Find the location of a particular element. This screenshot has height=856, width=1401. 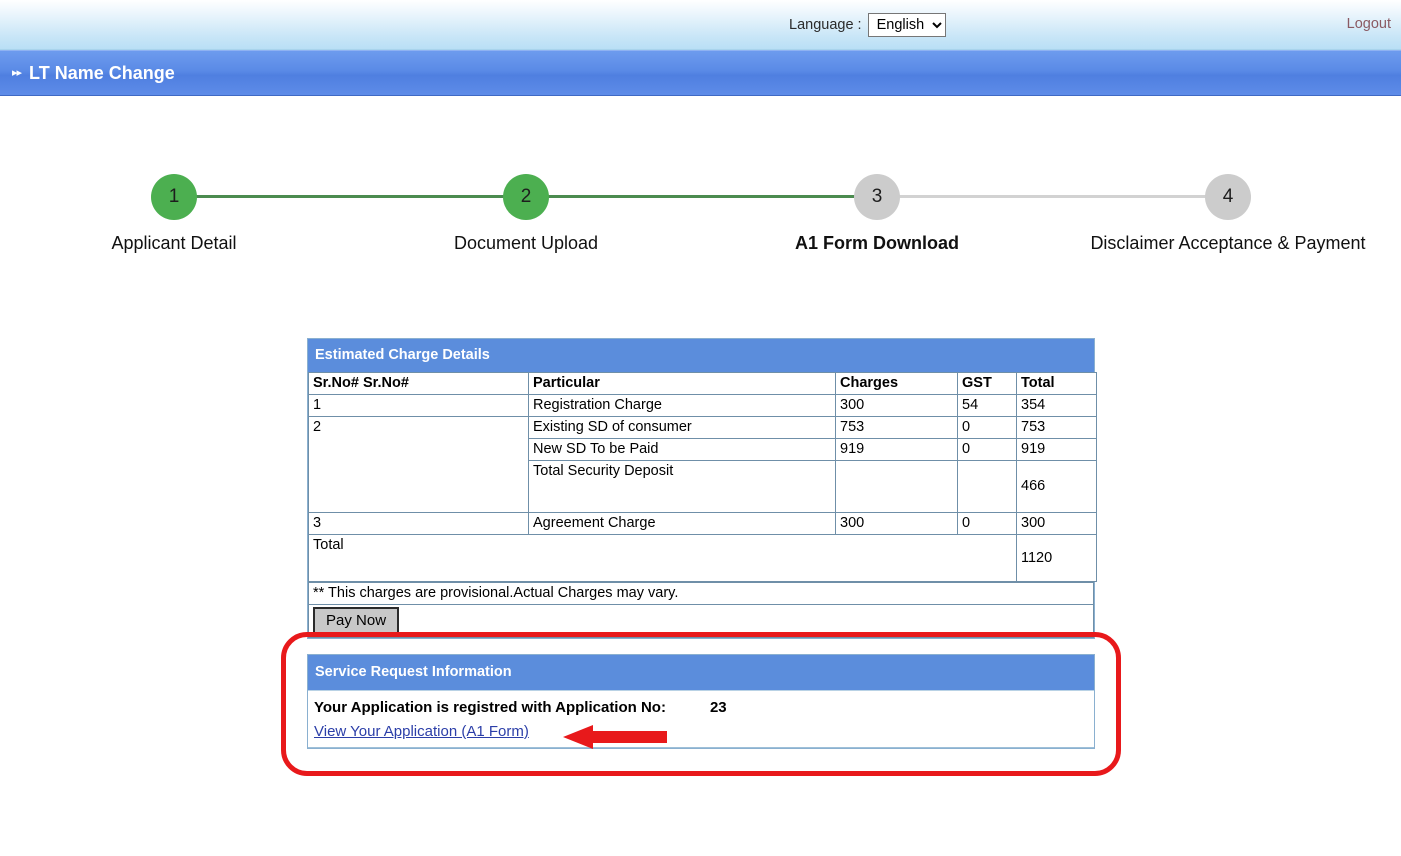

view-application-a1-form-link: View Your Application (A1 Form) is located at coordinates (421, 731).